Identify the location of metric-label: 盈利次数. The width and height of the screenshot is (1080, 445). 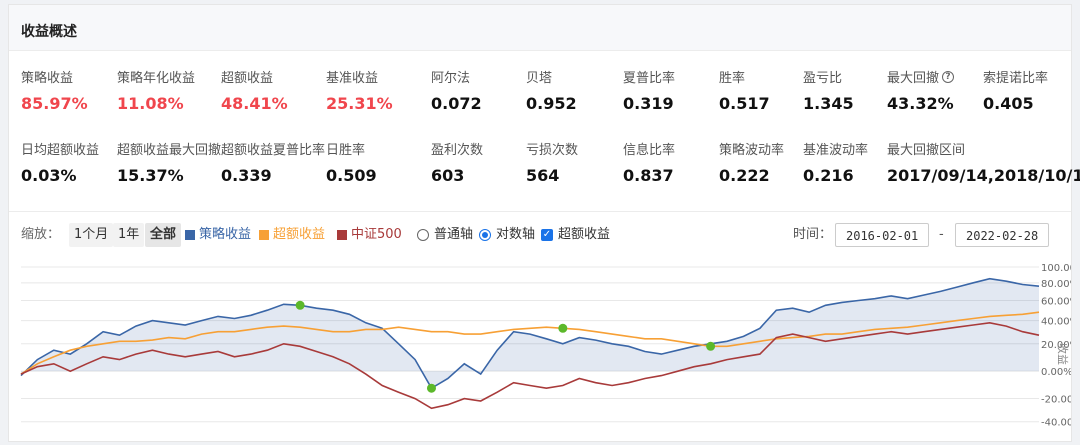
(457, 150).